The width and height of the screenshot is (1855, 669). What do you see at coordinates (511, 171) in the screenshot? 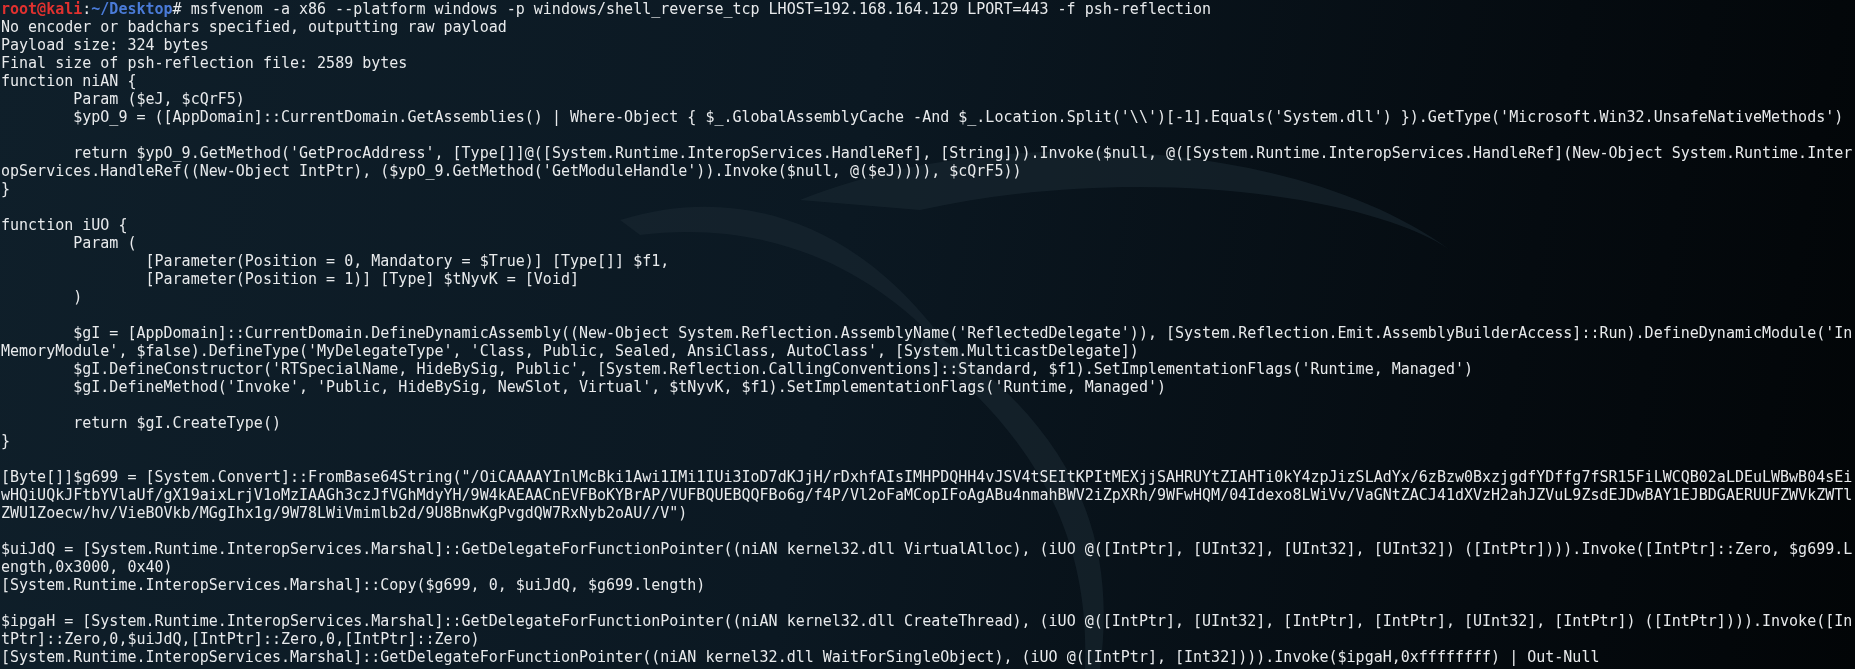
I see `terminal-line: opServices.HandleRef((New-Object IntPtr), ($ypO_9.GetMethod('GetModuleHandle')).Invoke($null, @($eJ)))), $cQrF5))` at bounding box center [511, 171].